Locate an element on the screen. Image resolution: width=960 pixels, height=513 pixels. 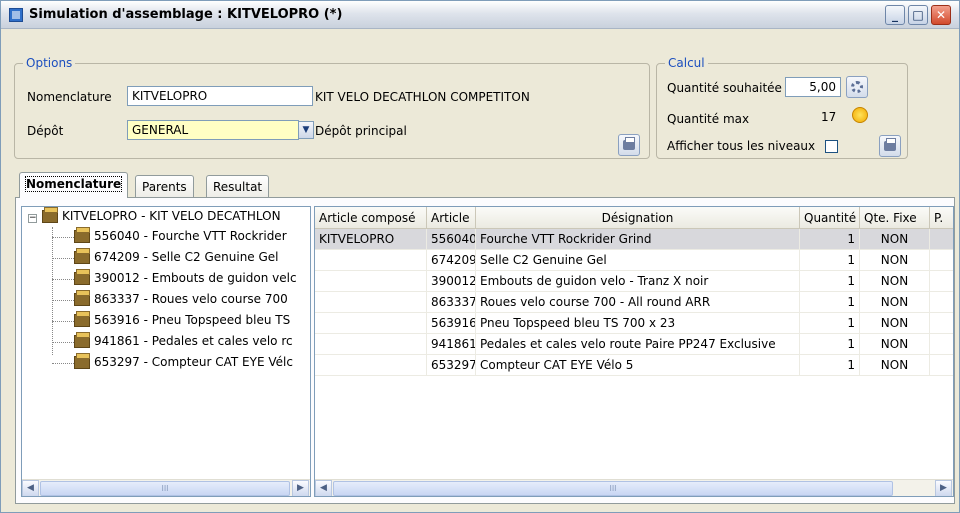
afficher-niveaux-label: Afficher tous les niveaux is located at coordinates (741, 146).